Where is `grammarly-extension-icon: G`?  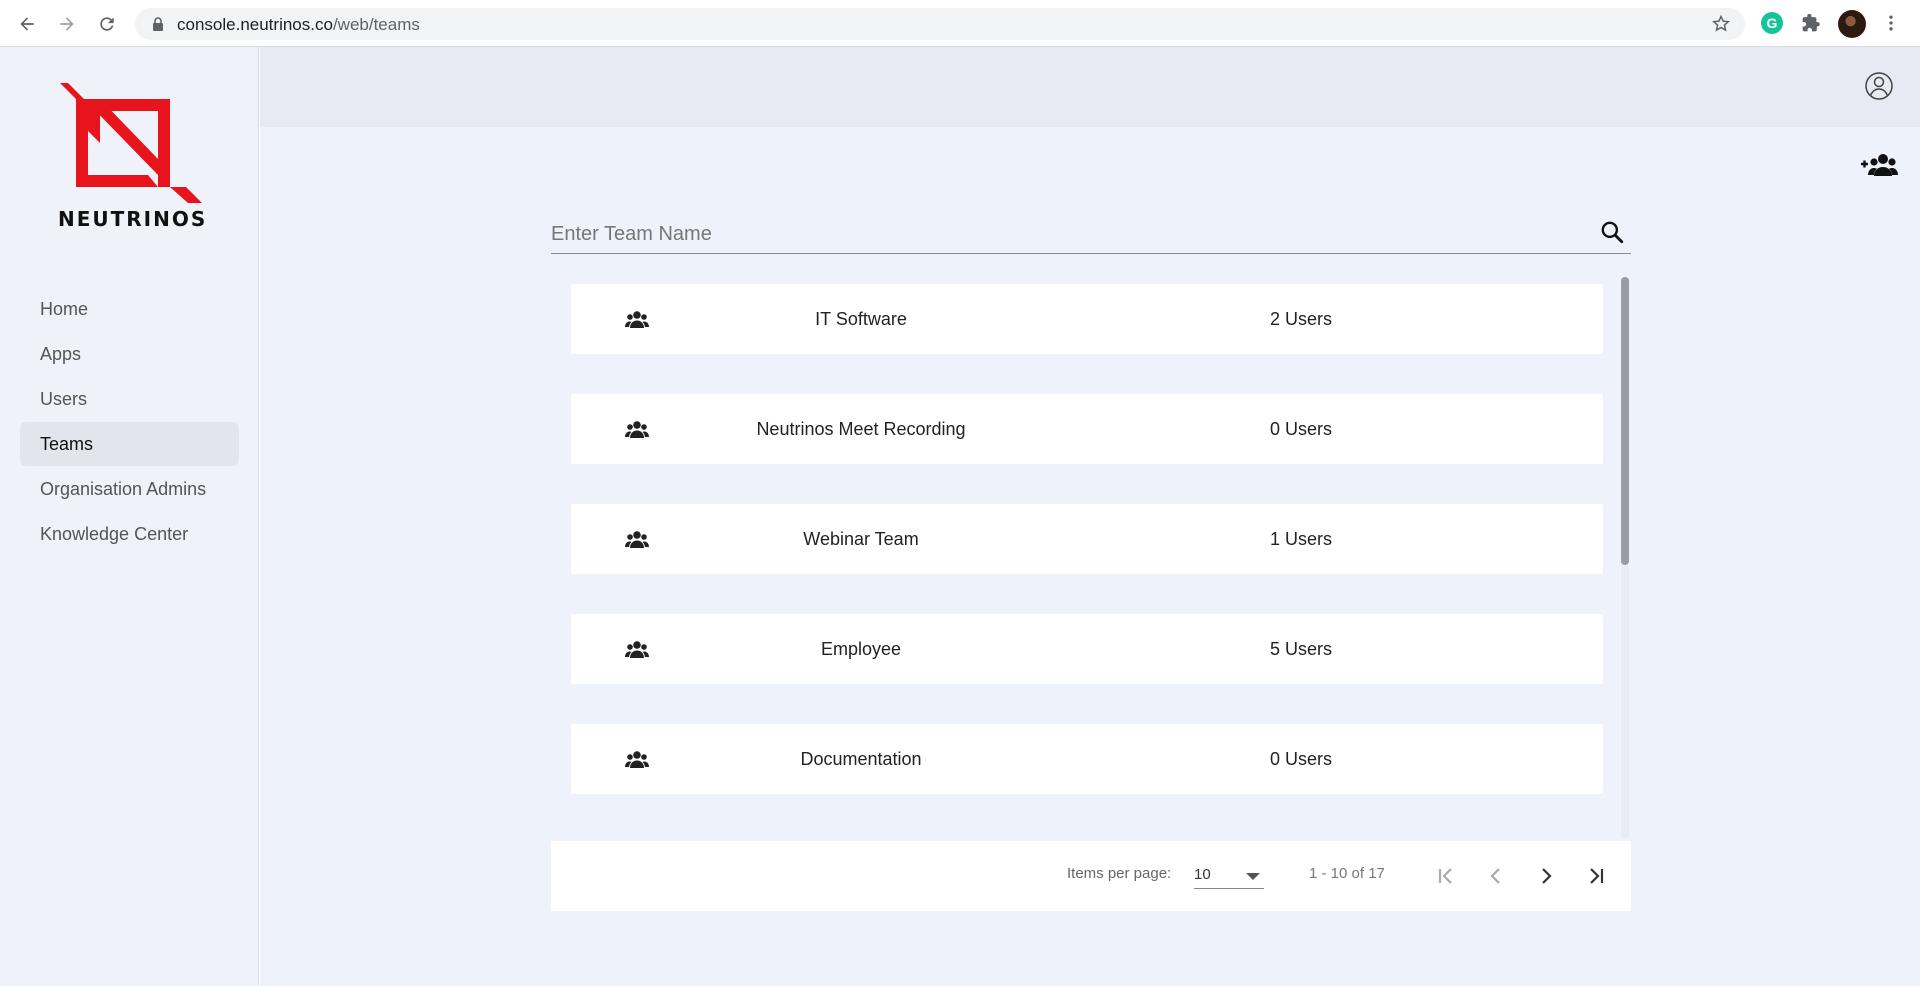
grammarly-extension-icon: G is located at coordinates (1772, 23).